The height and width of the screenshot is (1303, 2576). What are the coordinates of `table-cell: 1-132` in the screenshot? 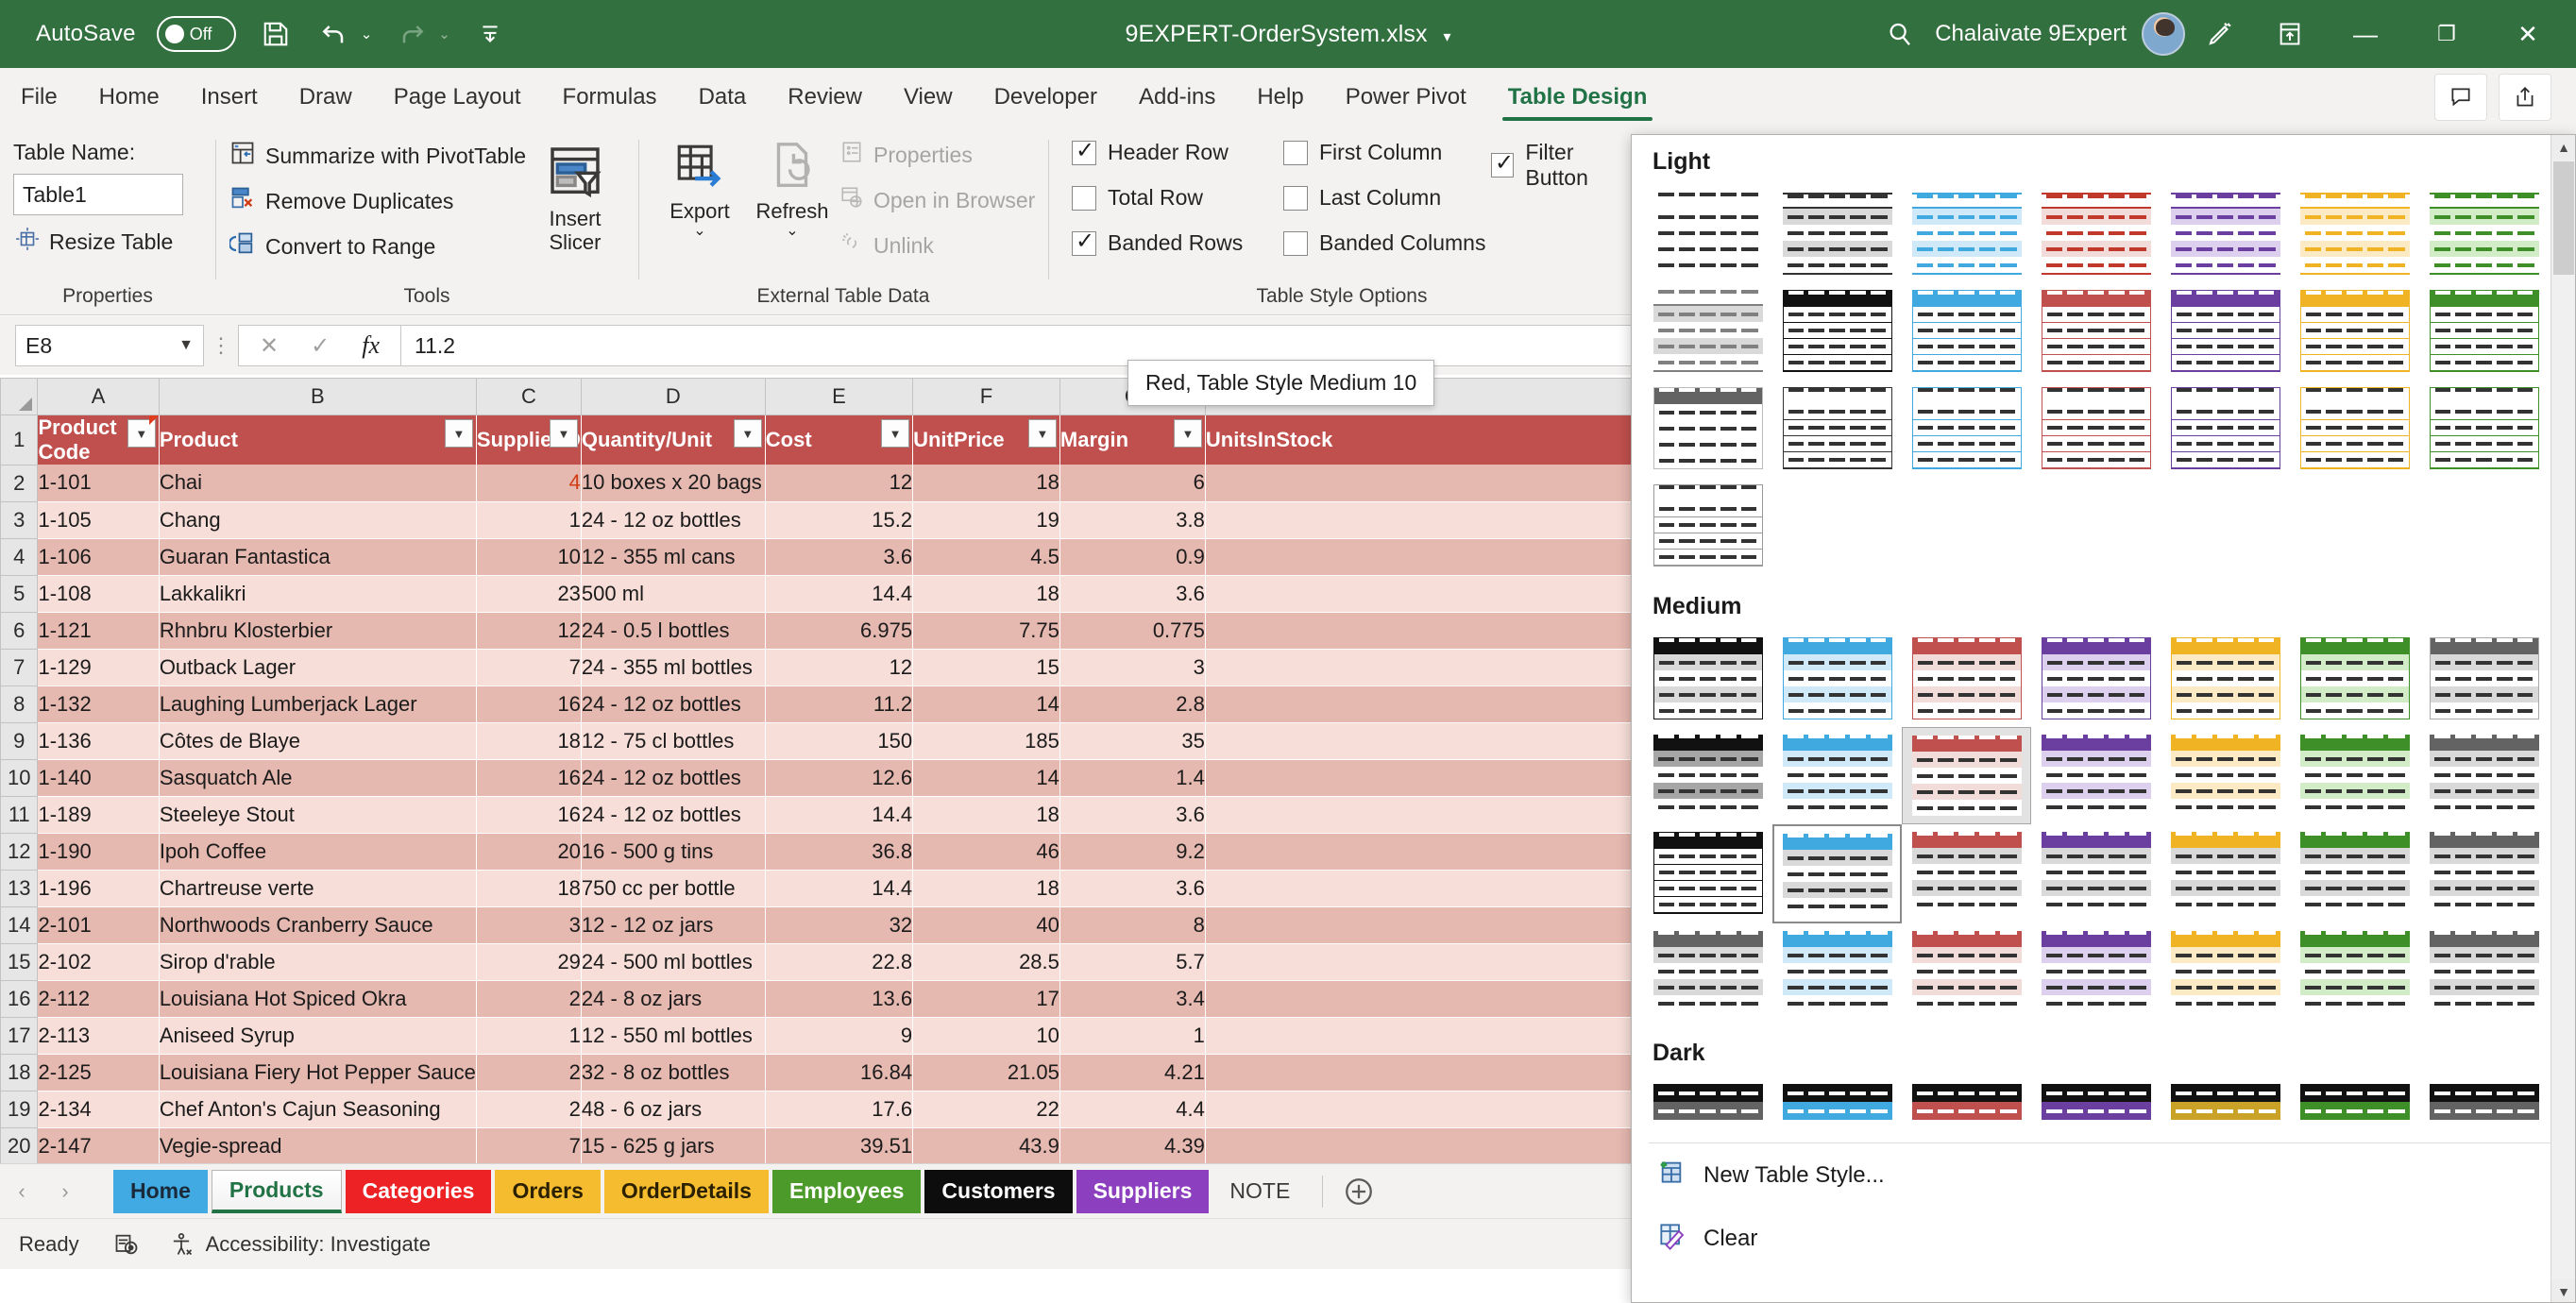 It's located at (98, 704).